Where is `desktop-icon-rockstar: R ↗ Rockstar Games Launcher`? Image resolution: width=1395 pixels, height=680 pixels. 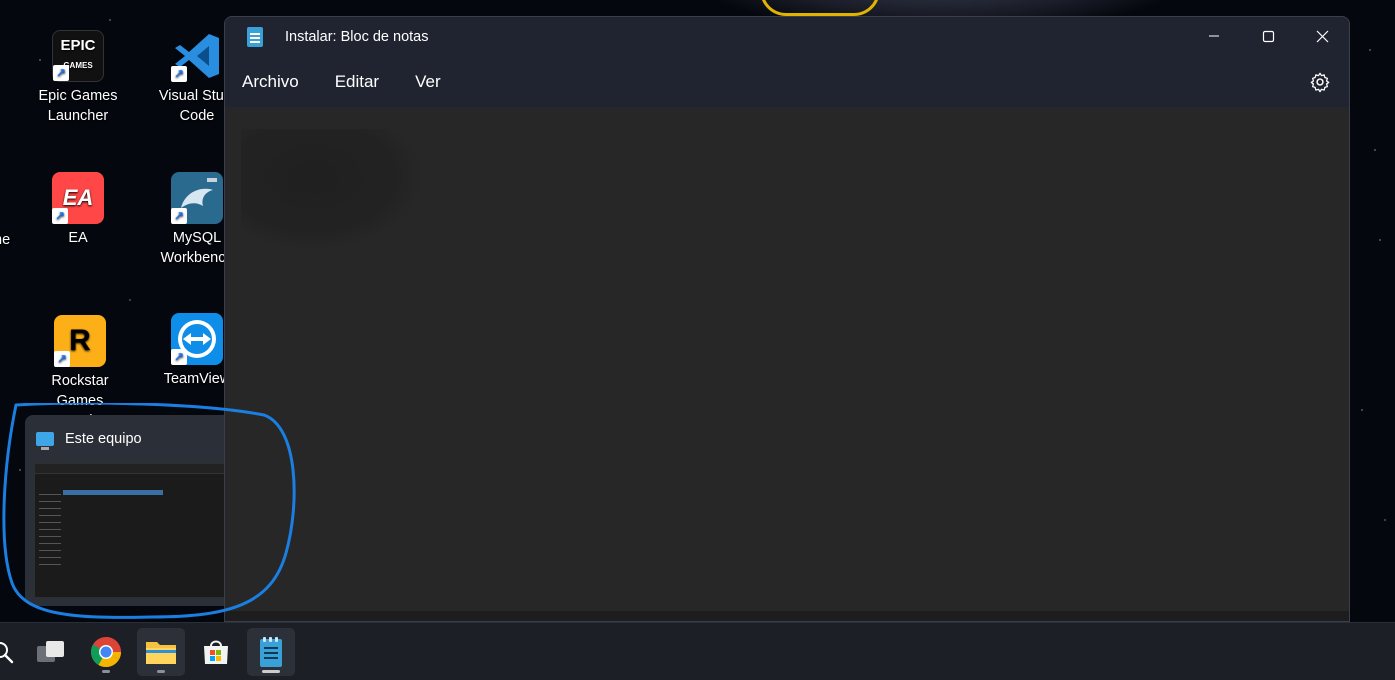
desktop-icon-rockstar: R ↗ Rockstar Games Launcher is located at coordinates (80, 373).